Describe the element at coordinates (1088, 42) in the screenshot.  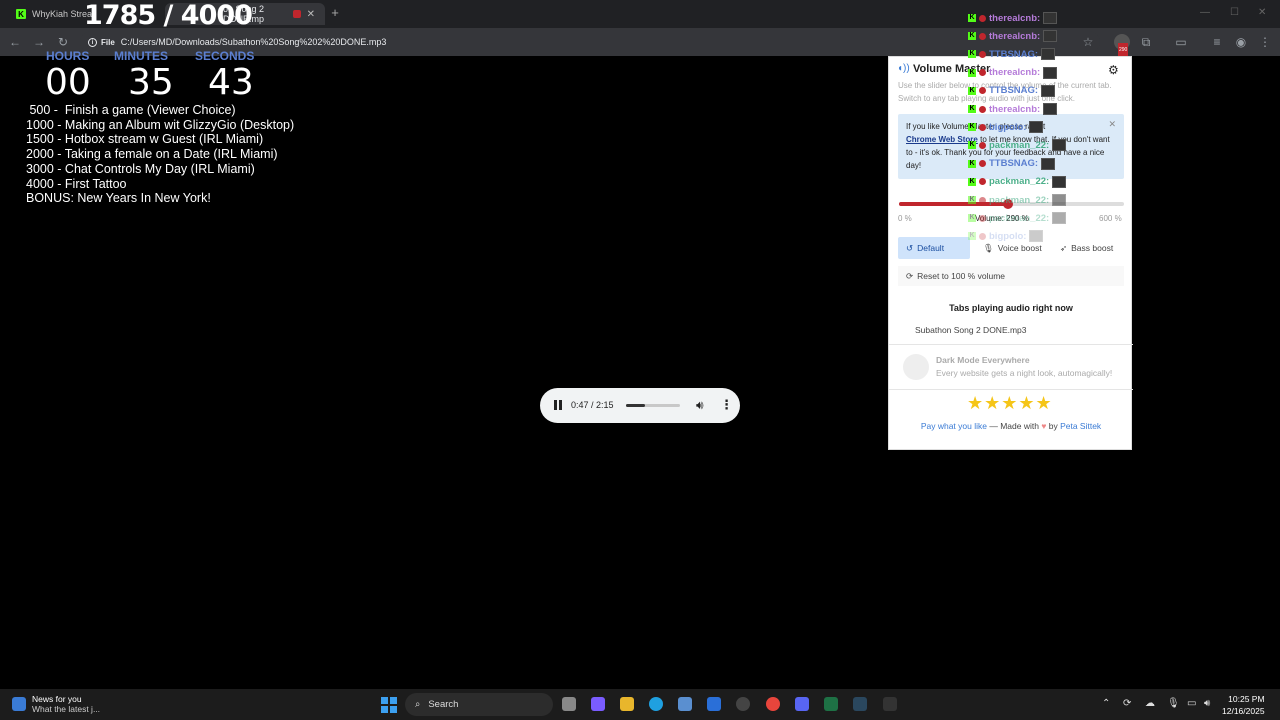
I see `bookmark-star-icon: ☆` at that location.